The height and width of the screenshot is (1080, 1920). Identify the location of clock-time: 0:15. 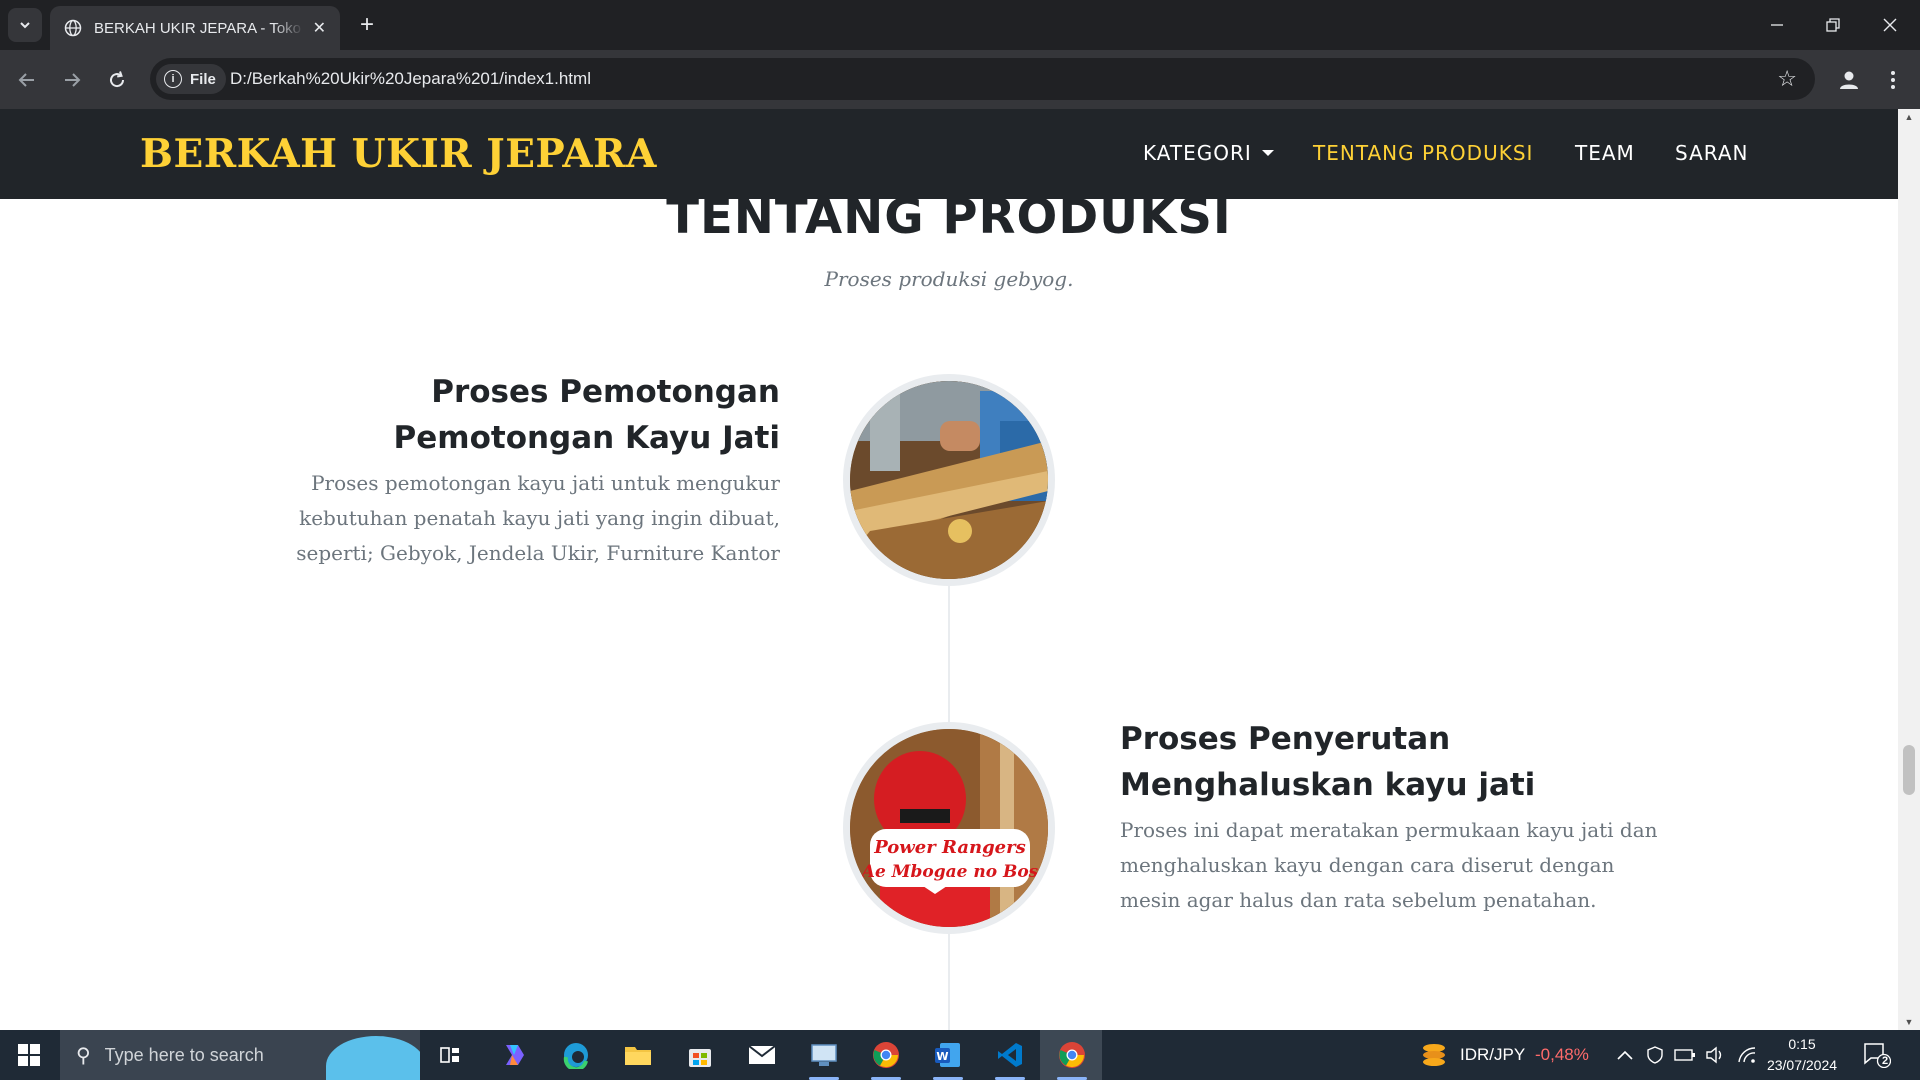
(1802, 1044).